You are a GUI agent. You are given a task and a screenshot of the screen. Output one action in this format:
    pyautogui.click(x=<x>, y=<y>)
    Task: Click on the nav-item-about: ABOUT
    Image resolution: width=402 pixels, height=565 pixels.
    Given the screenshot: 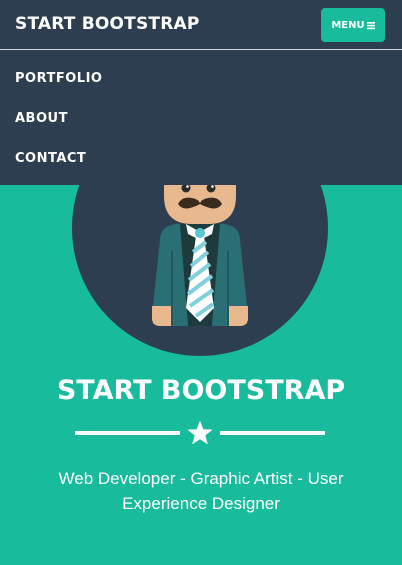 What is the action you would take?
    pyautogui.click(x=201, y=120)
    